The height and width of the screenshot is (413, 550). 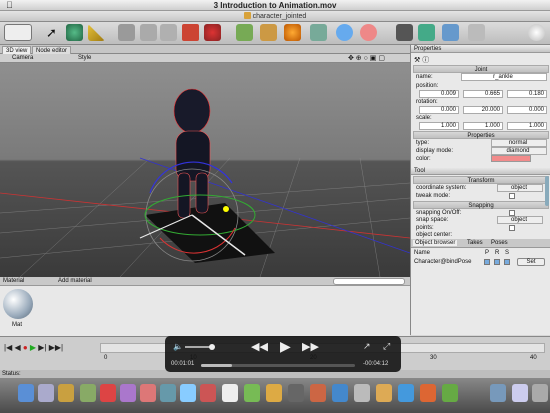 I want to click on wrench-icon: ⚒ ⓘ, so click(x=421, y=60).